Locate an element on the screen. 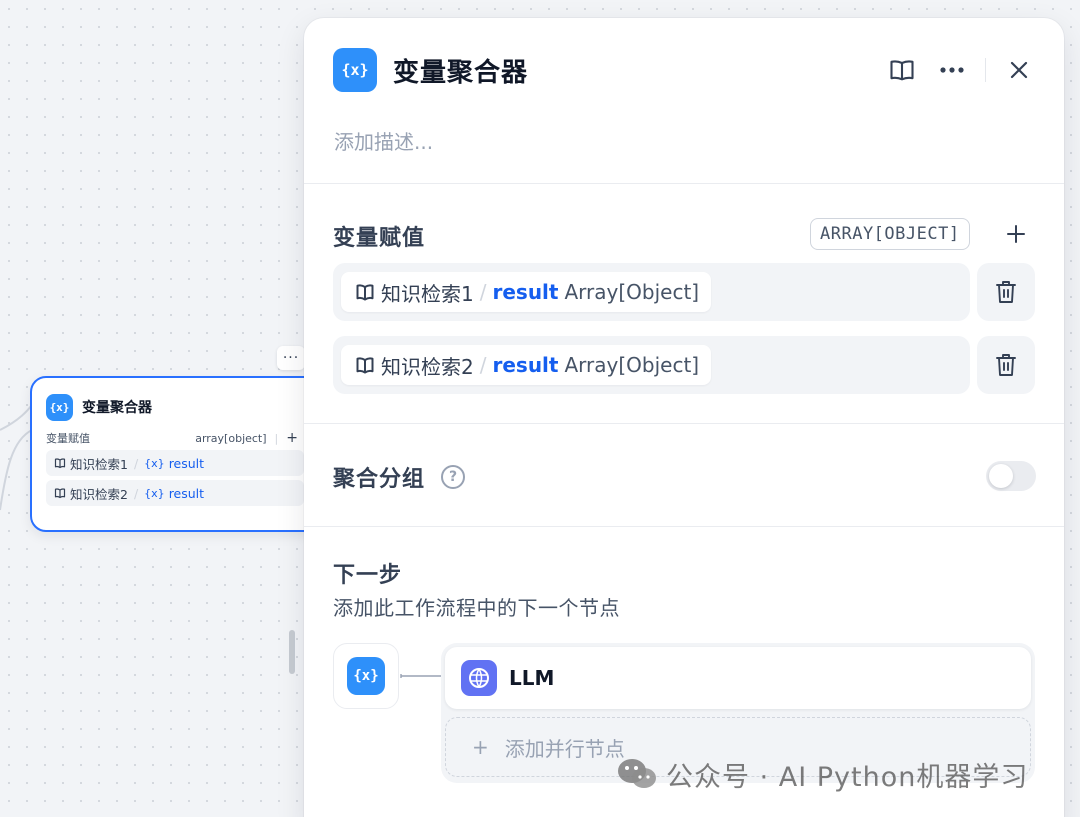 The height and width of the screenshot is (817, 1080). node-var-item: 知识检索1 / {x} result is located at coordinates (175, 463).